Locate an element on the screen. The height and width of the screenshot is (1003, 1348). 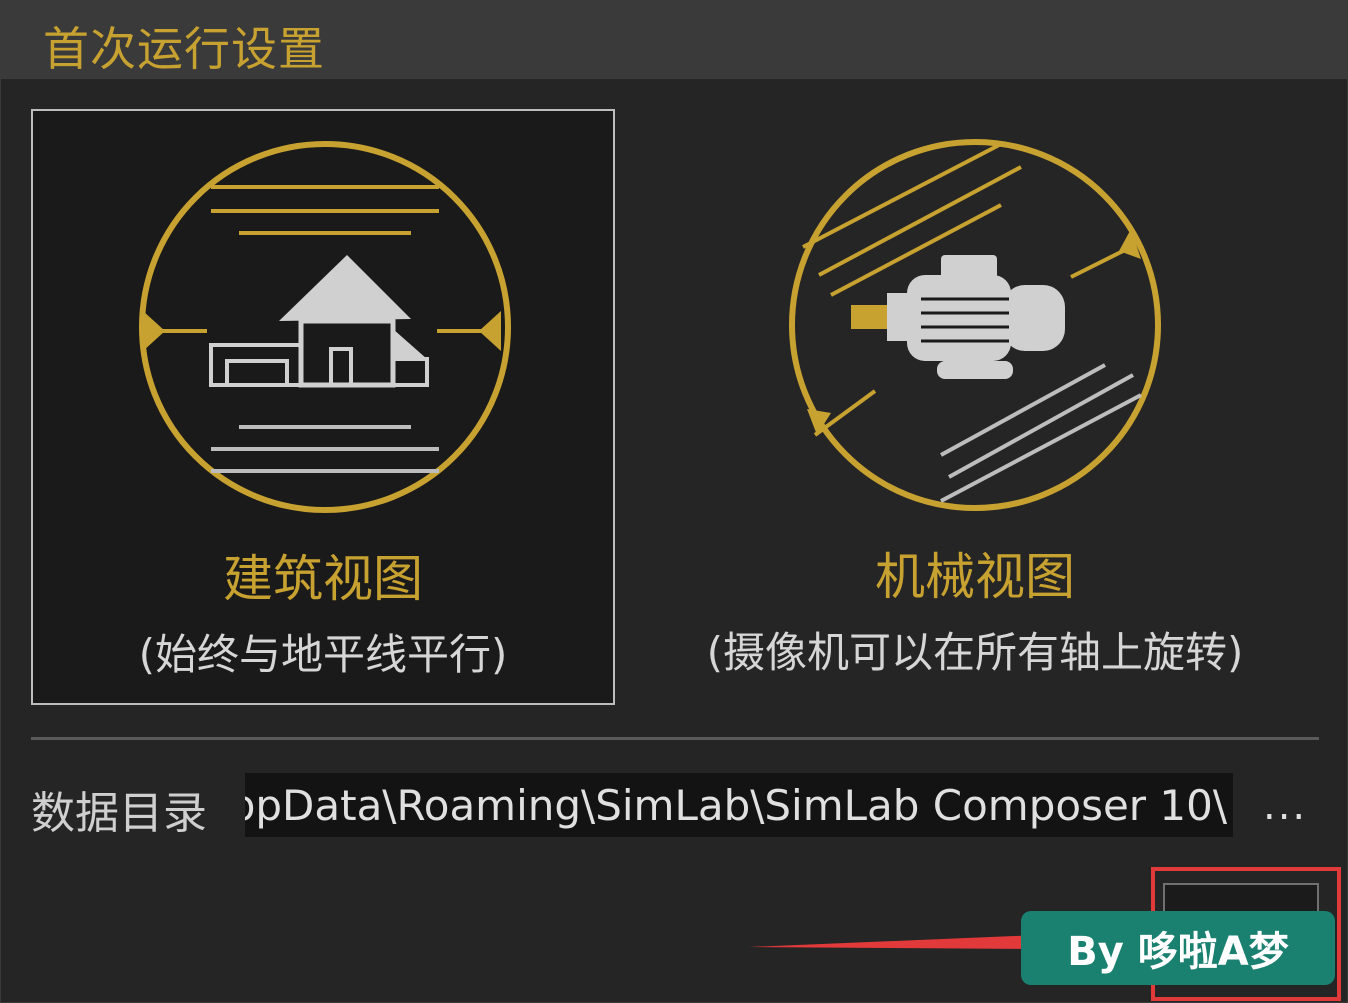
divider is located at coordinates (675, 738).